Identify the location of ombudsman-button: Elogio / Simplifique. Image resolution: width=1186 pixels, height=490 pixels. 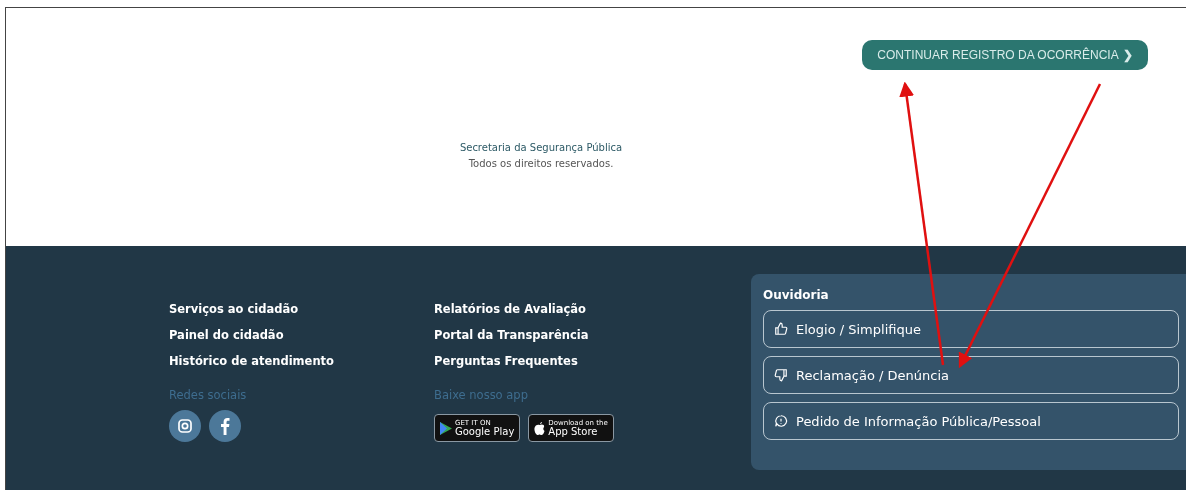
(971, 329).